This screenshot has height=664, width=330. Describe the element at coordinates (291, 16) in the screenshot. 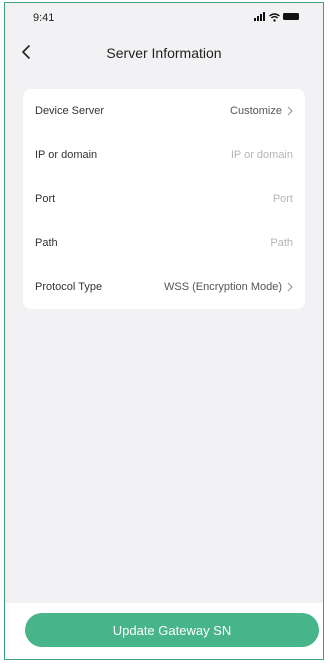

I see `battery-icon` at that location.